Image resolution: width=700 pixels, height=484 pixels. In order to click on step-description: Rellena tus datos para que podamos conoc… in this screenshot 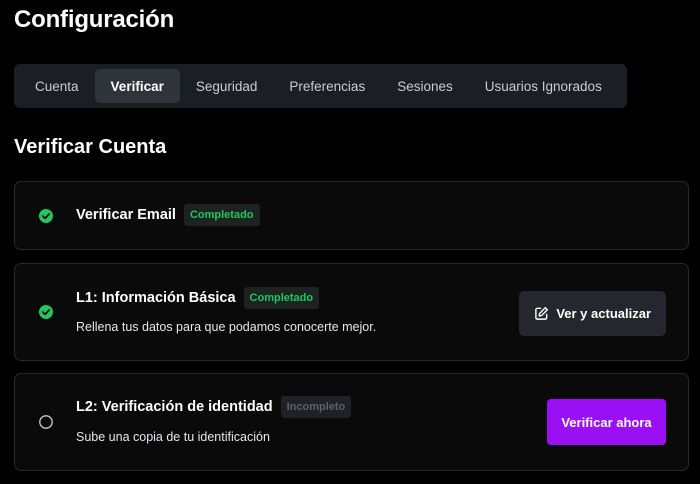, I will do `click(226, 327)`.